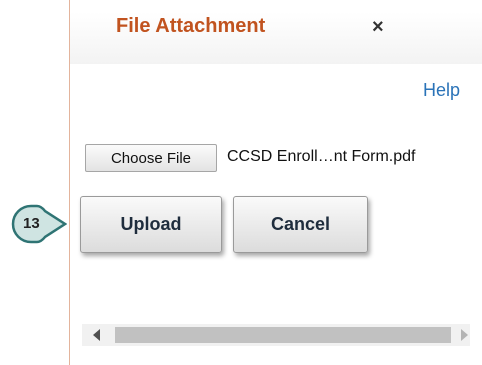 The height and width of the screenshot is (365, 482). I want to click on help-link: Help, so click(441, 90).